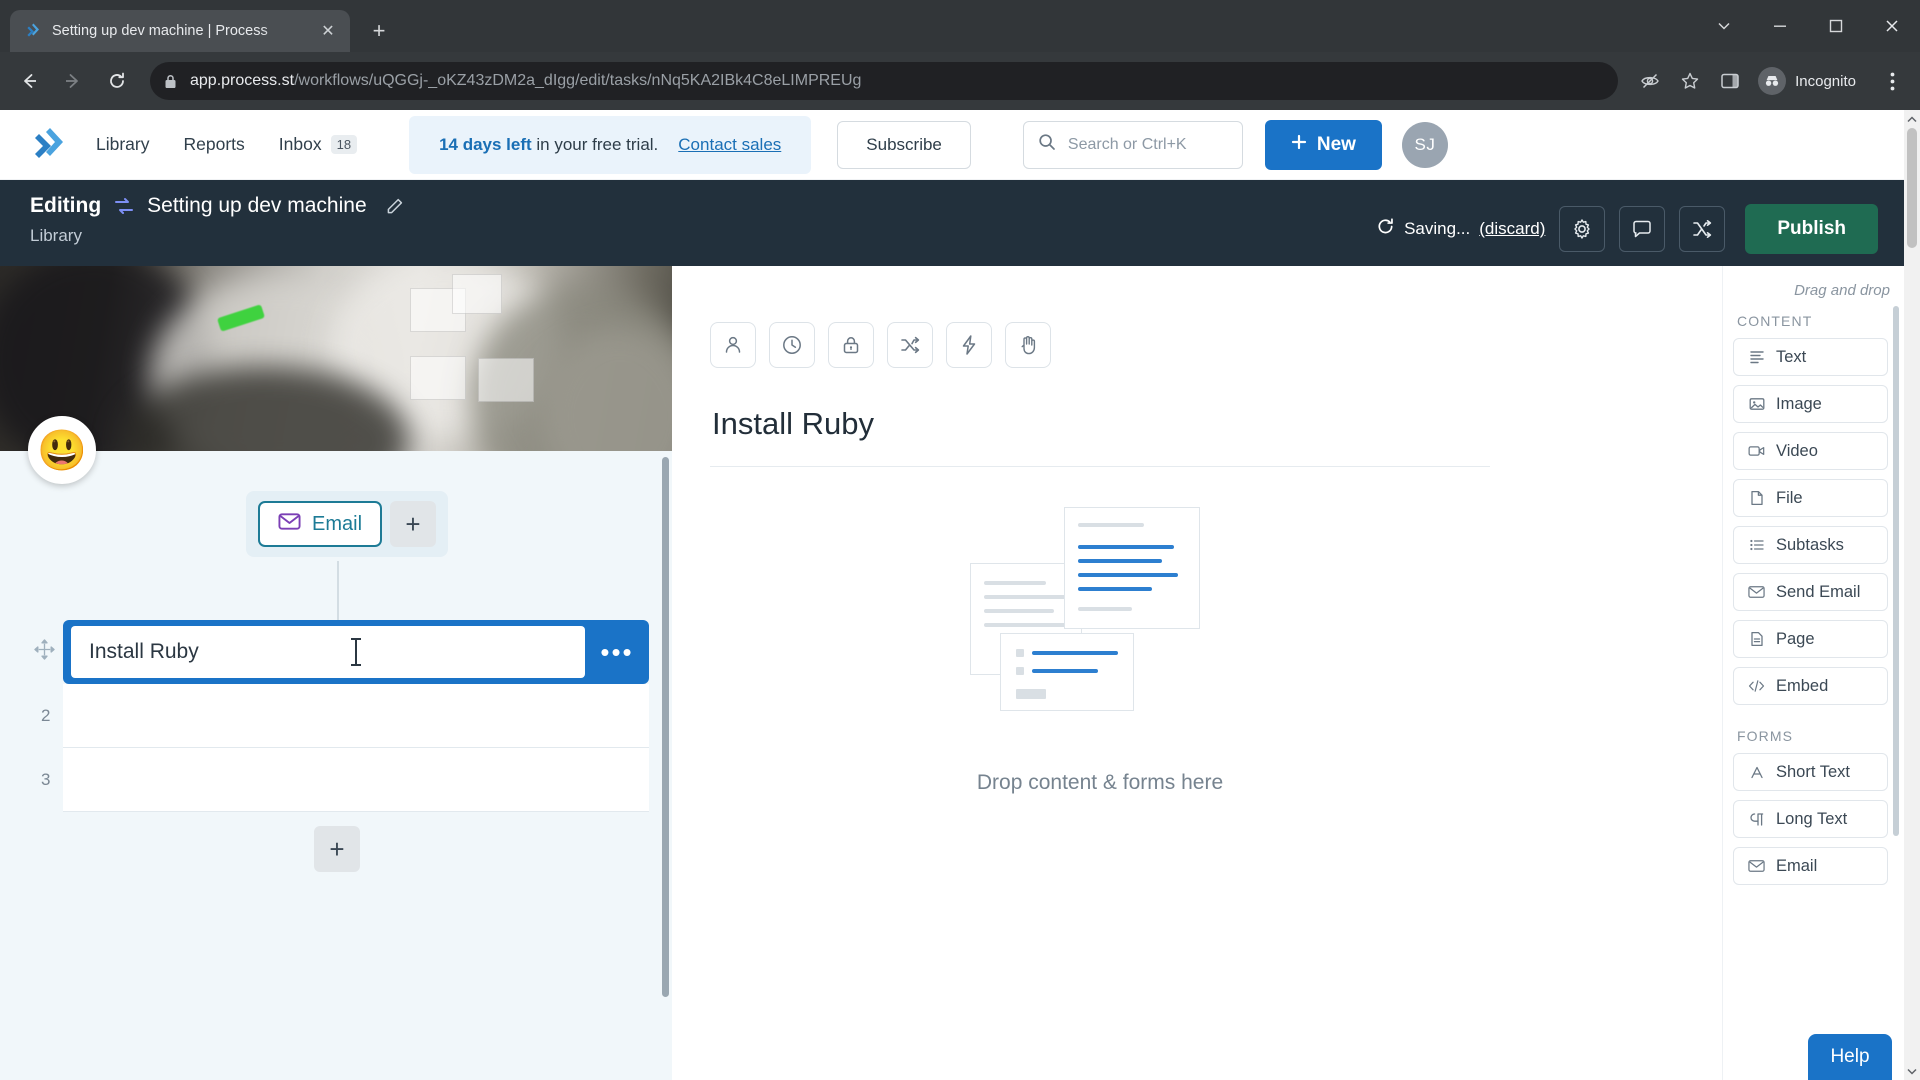 The image size is (1920, 1080). Describe the element at coordinates (1028, 345) in the screenshot. I see `stop-task-button` at that location.